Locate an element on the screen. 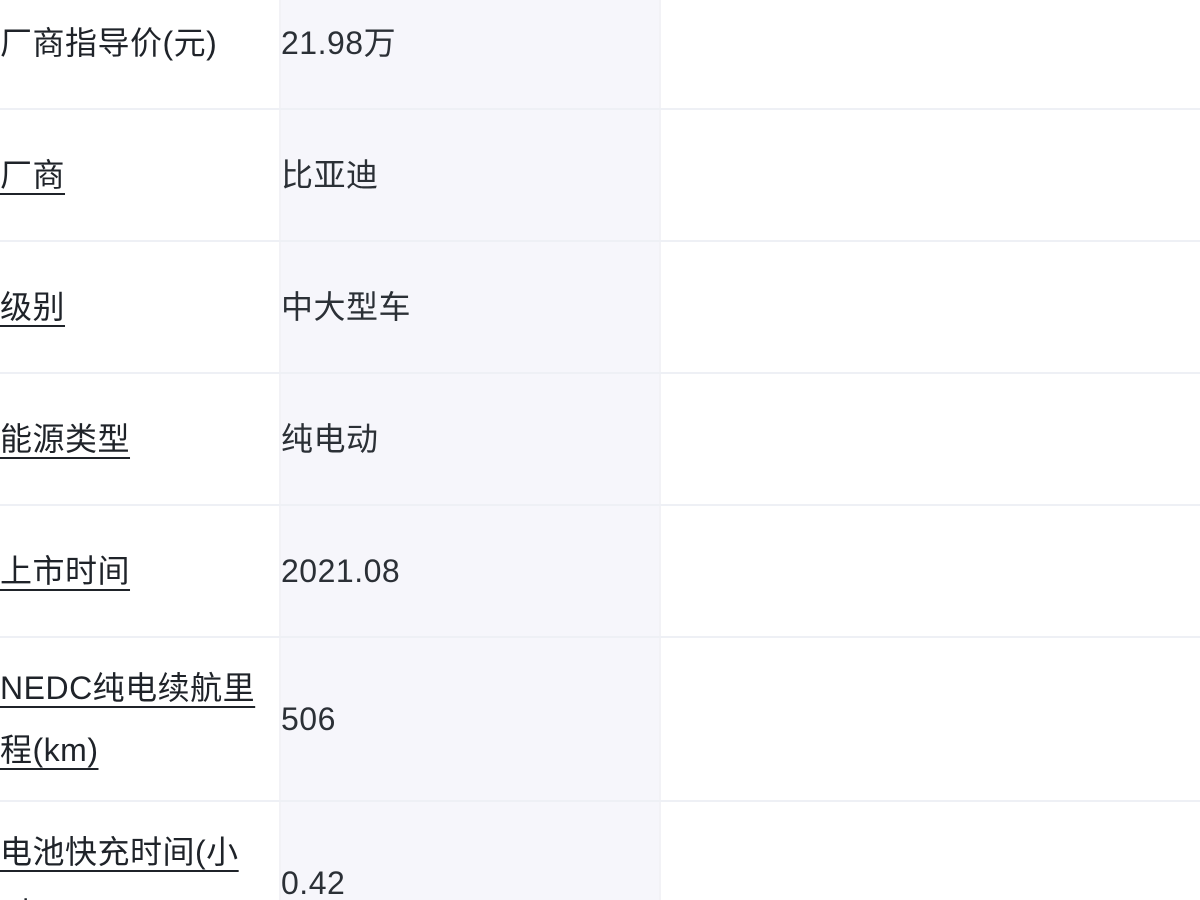 The width and height of the screenshot is (1200, 900). spec-value: 0.42 is located at coordinates (313, 882).